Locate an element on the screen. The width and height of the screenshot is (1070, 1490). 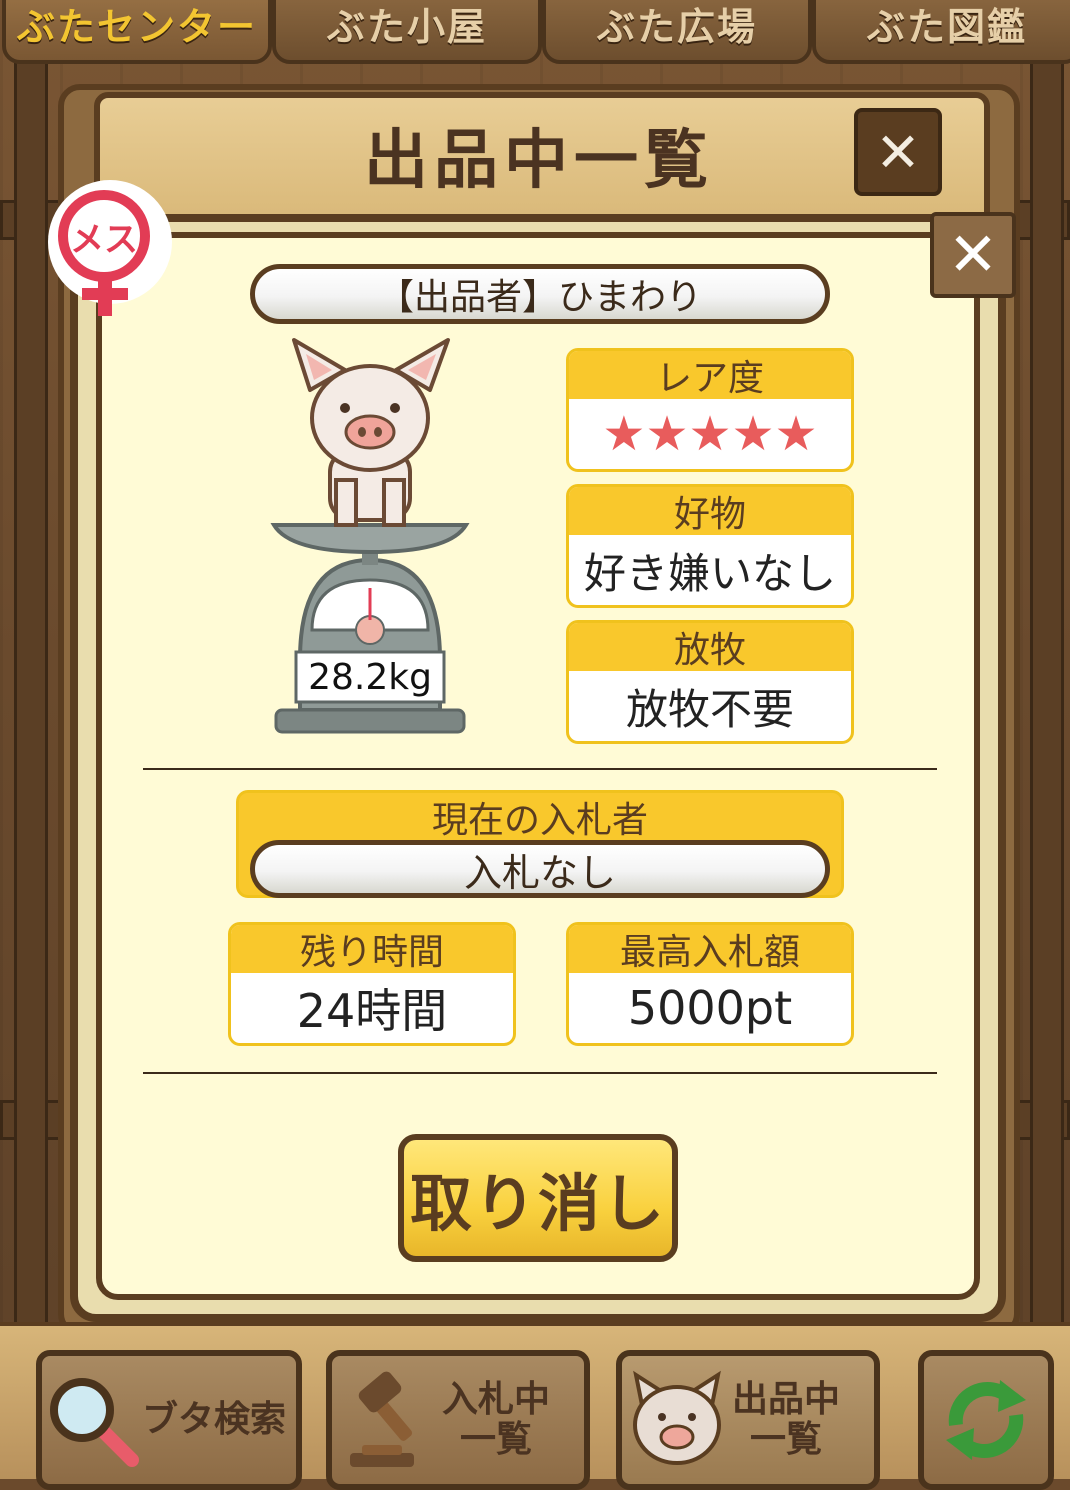
favorite-food-box: 好物 好き嫌いなし is located at coordinates (710, 546).